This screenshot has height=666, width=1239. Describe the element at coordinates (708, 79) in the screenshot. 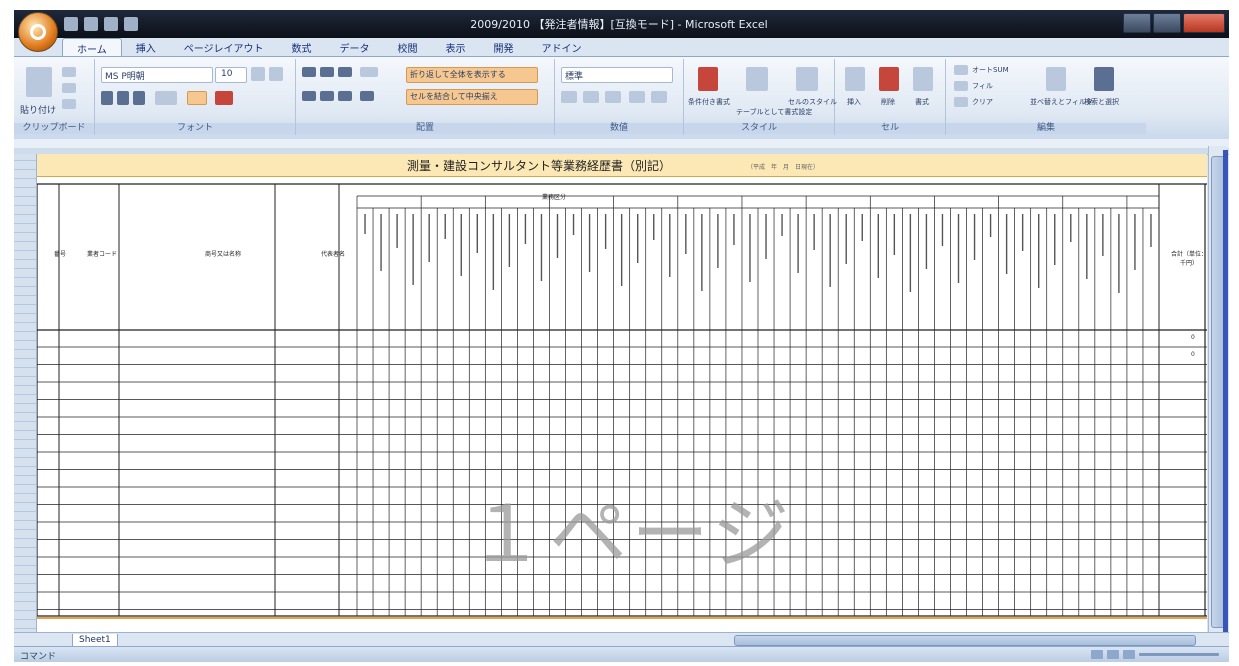

I see `conditional-format-icon` at that location.